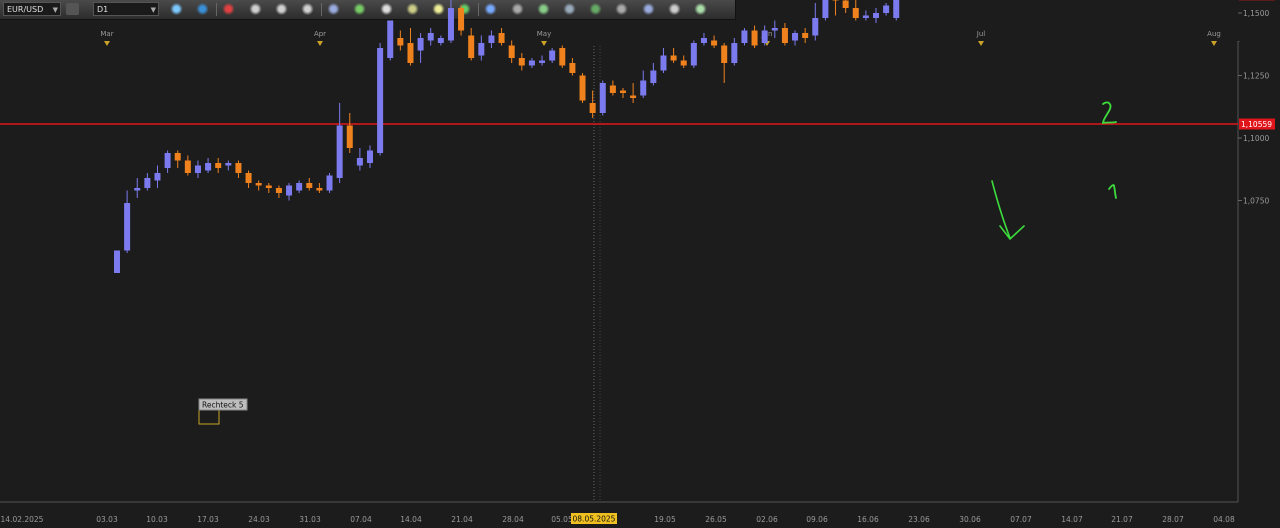 This screenshot has width=1280, height=528. I want to click on y-tick-label: 1,0750, so click(1256, 201).